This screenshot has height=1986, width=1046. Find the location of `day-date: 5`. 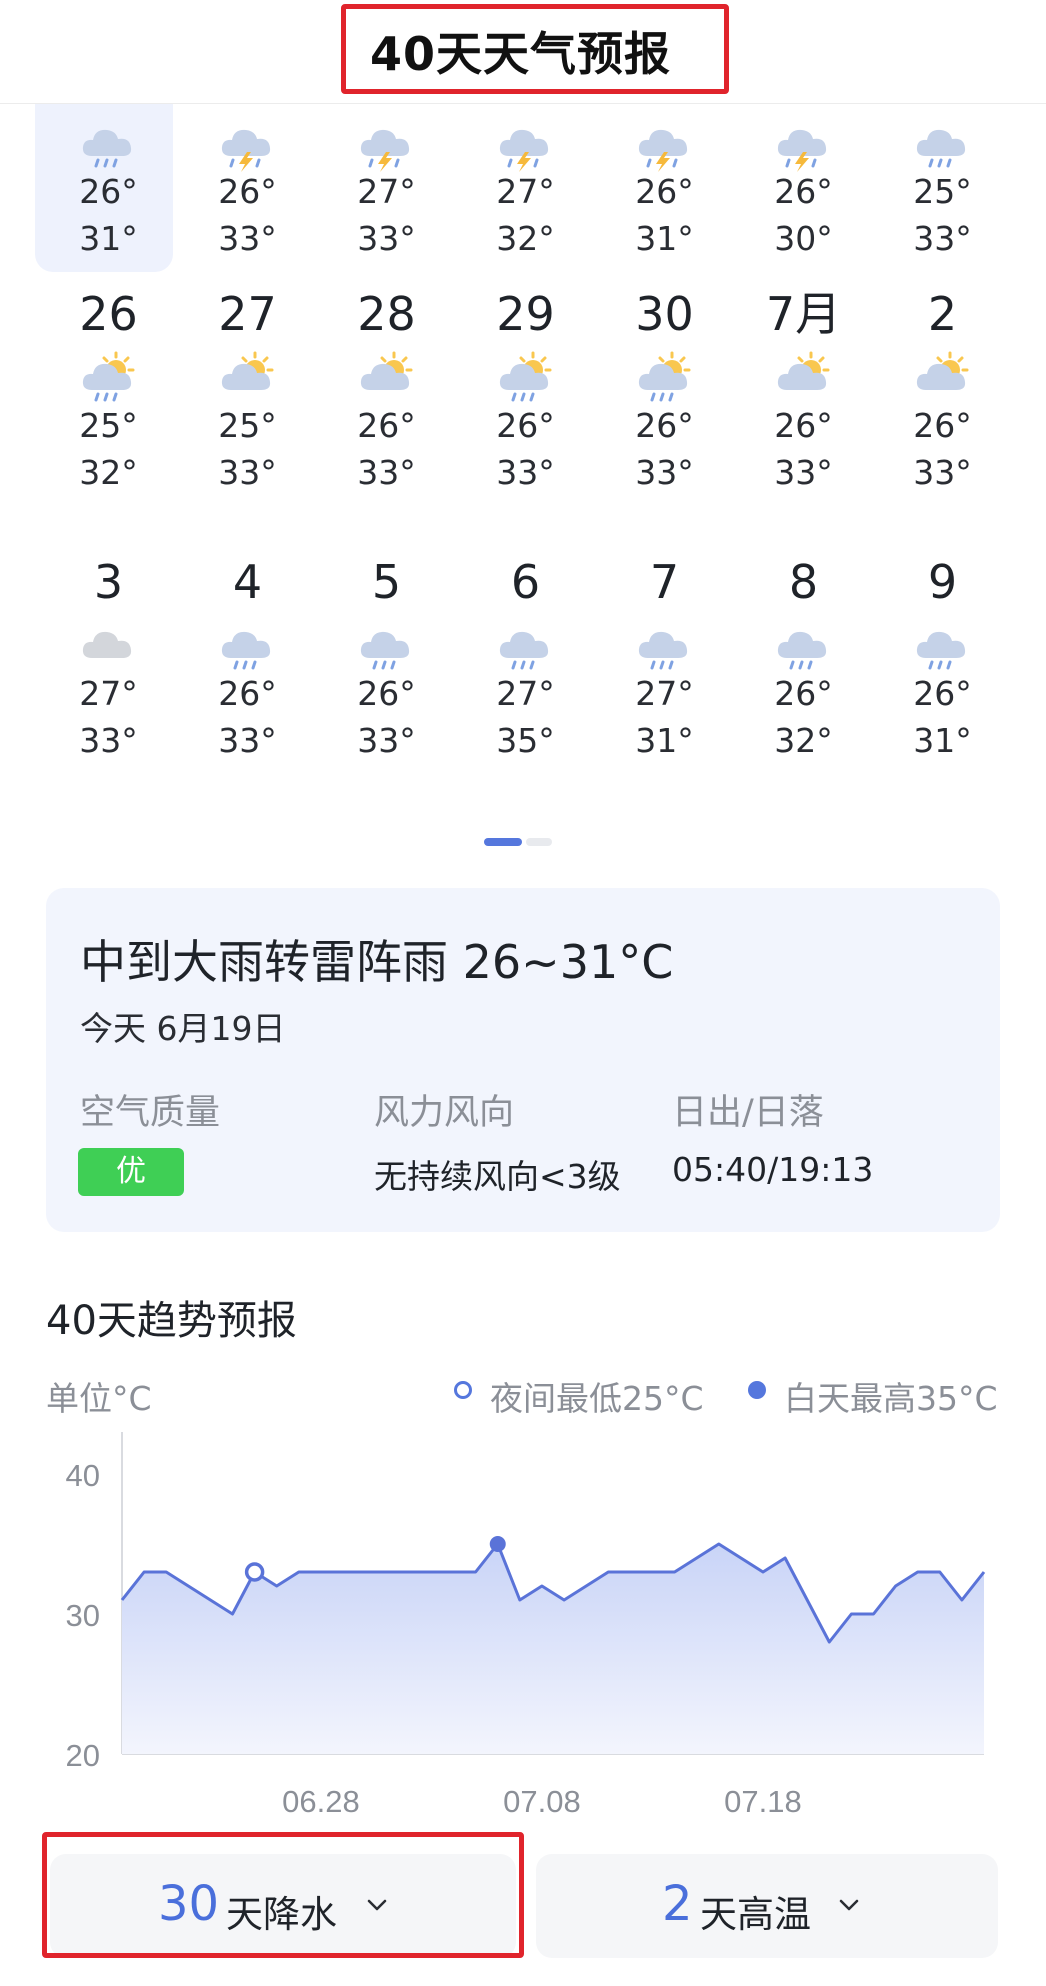

day-date: 5 is located at coordinates (386, 582).